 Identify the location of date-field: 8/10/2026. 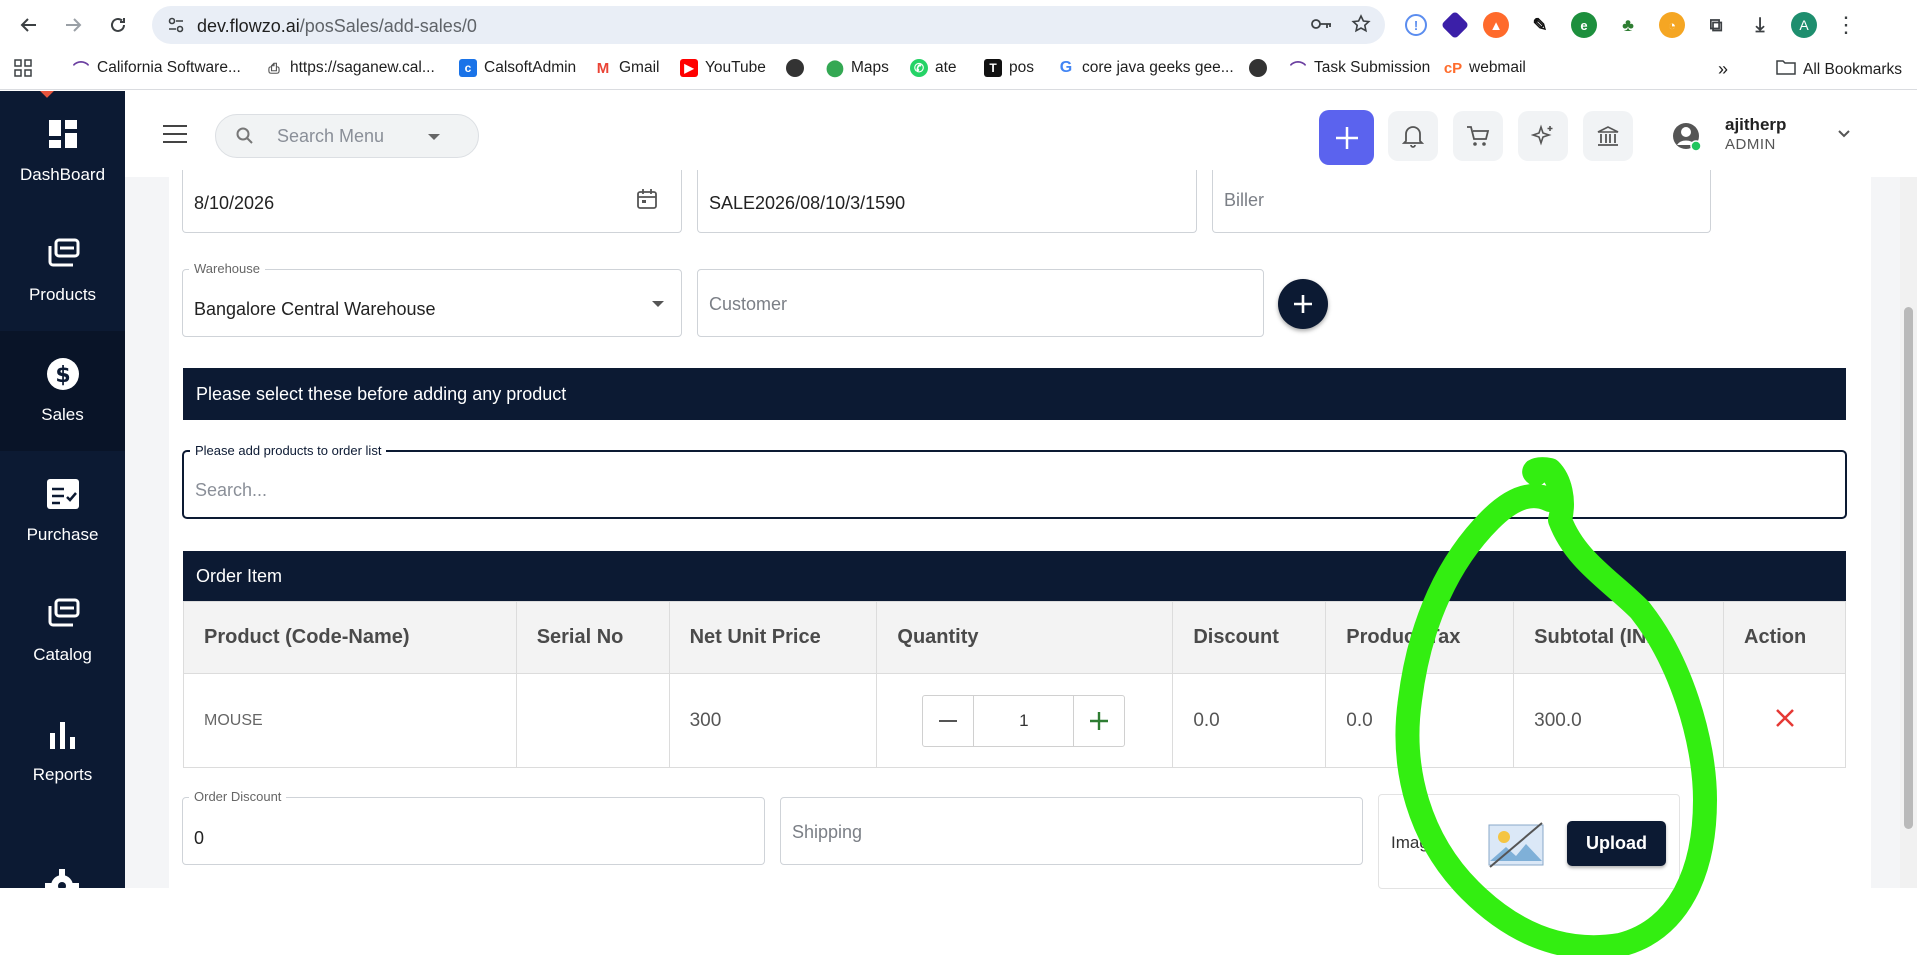
(432, 201).